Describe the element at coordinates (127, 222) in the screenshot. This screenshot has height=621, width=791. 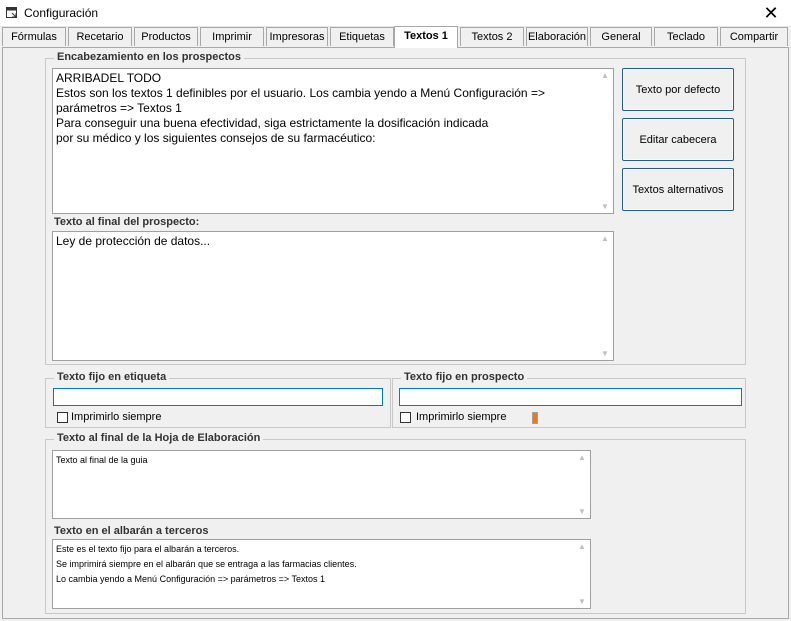
I see `footer-label: Texto al final del prospecto:` at that location.